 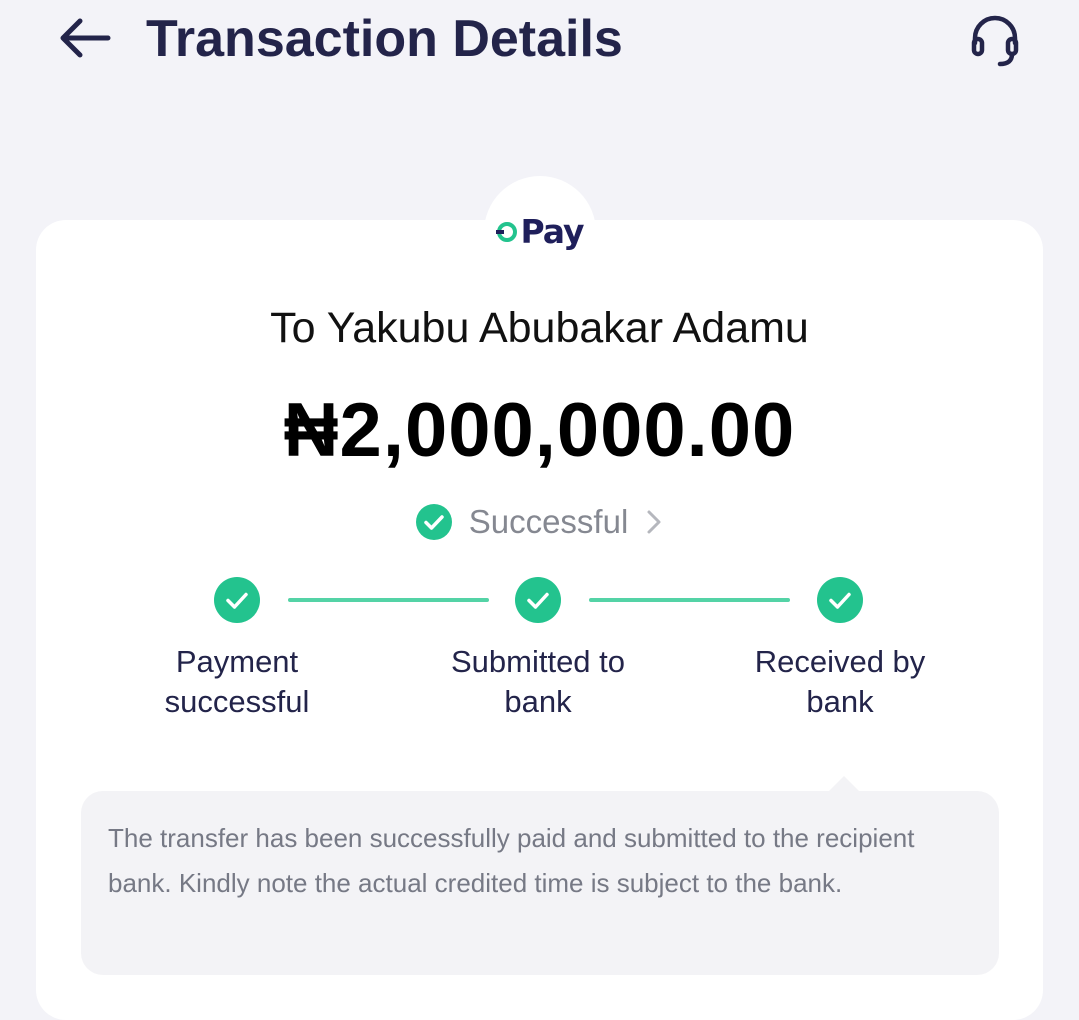 I want to click on step-check-icon-received, so click(x=840, y=600).